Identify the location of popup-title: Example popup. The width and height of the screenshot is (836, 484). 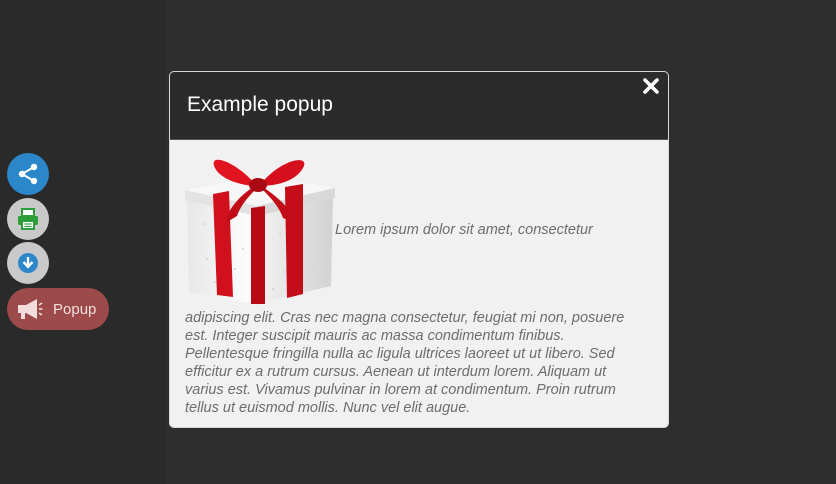
(260, 104).